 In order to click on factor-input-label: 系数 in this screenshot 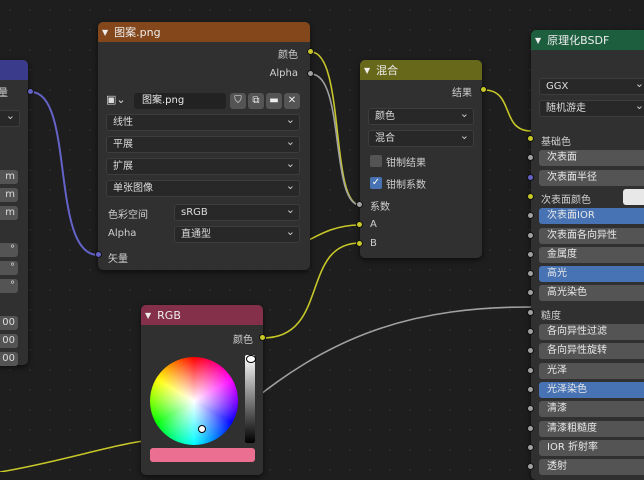, I will do `click(380, 207)`.